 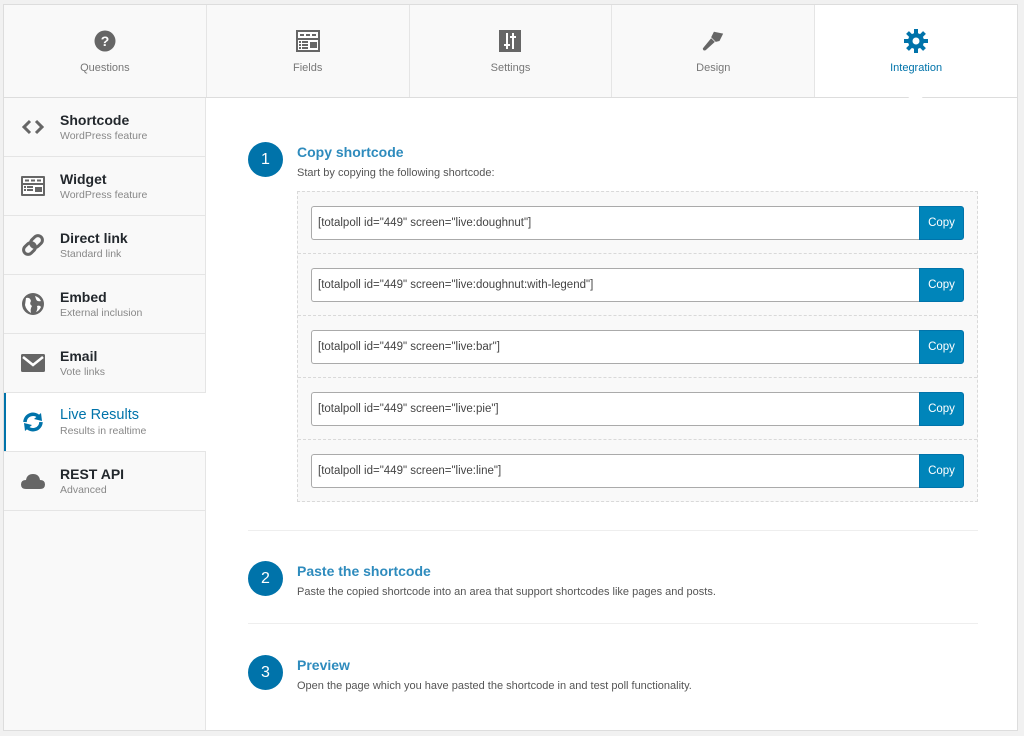 What do you see at coordinates (83, 489) in the screenshot?
I see `sidebar-item-subtitle: Advanced` at bounding box center [83, 489].